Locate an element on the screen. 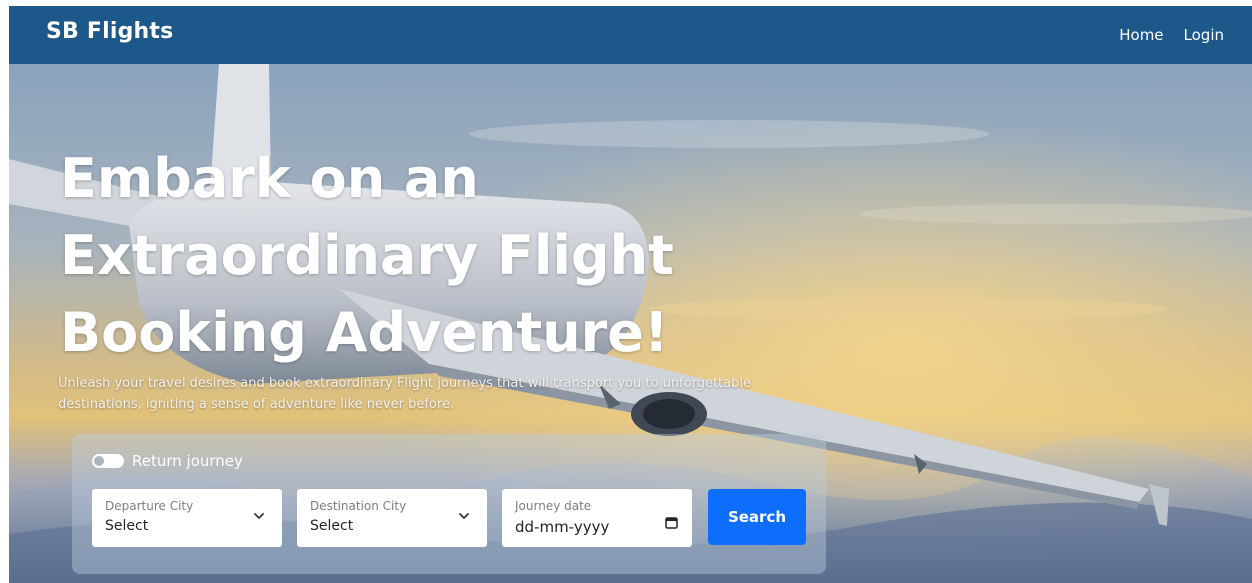 This screenshot has width=1252, height=583. calendar-icon is located at coordinates (671, 522).